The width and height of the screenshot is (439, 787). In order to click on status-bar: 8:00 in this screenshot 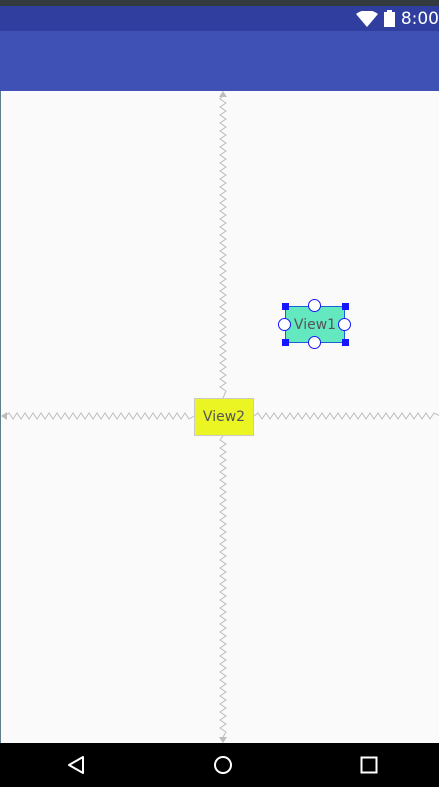, I will do `click(219, 18)`.